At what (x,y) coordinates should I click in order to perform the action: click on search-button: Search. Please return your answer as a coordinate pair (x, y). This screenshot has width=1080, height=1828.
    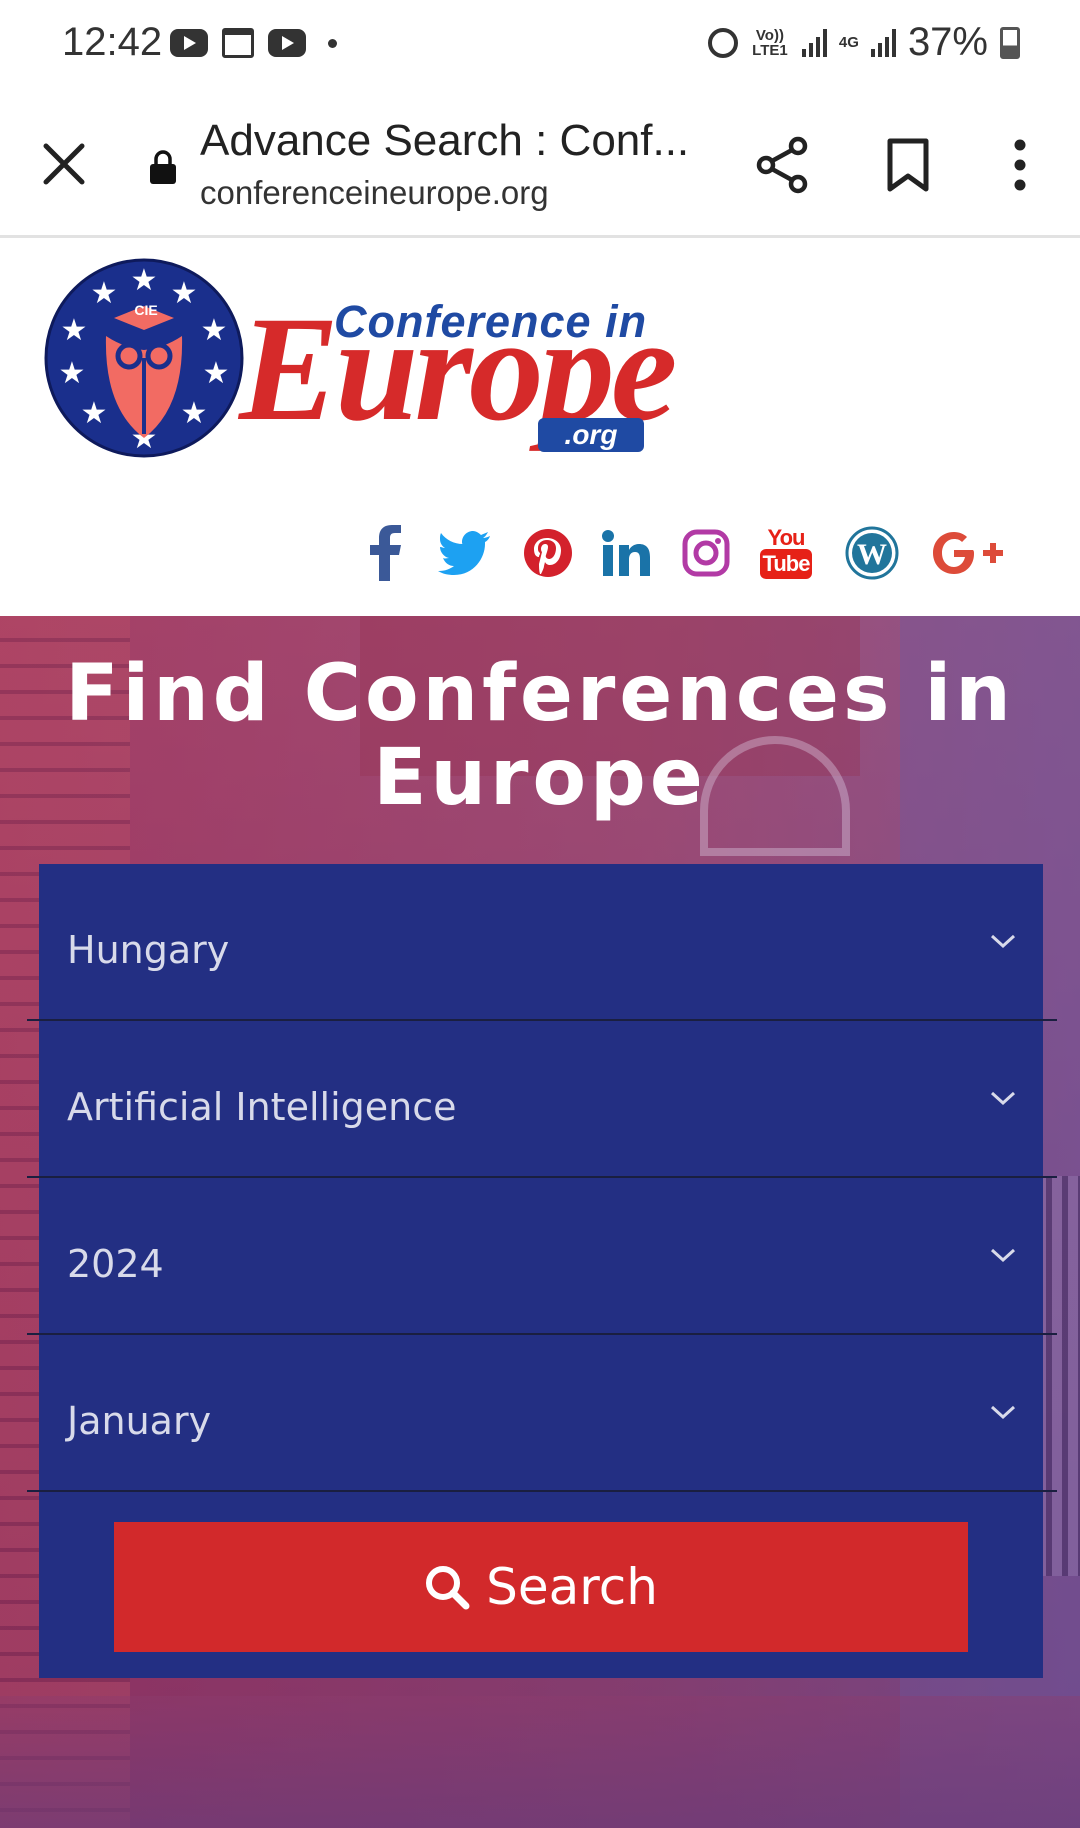
    Looking at the image, I should click on (541, 1587).